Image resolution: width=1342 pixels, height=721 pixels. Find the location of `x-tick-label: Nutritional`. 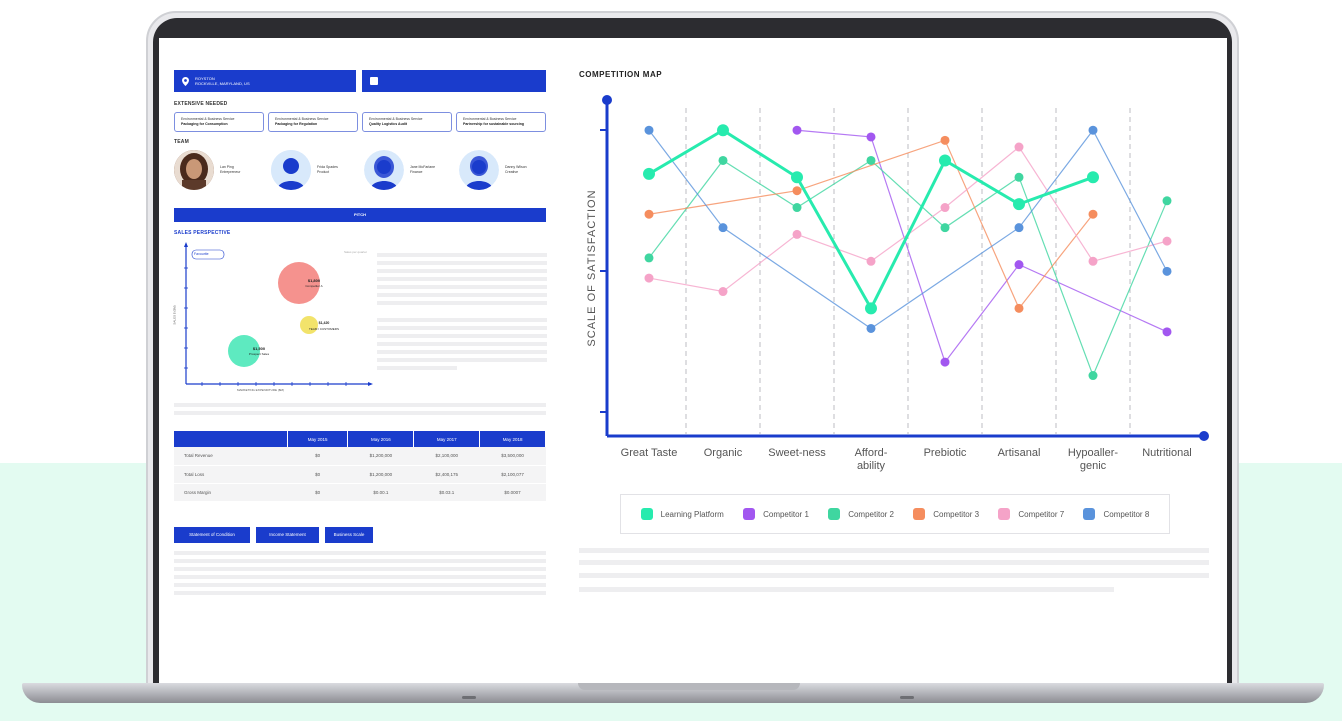

x-tick-label: Nutritional is located at coordinates (1167, 453).